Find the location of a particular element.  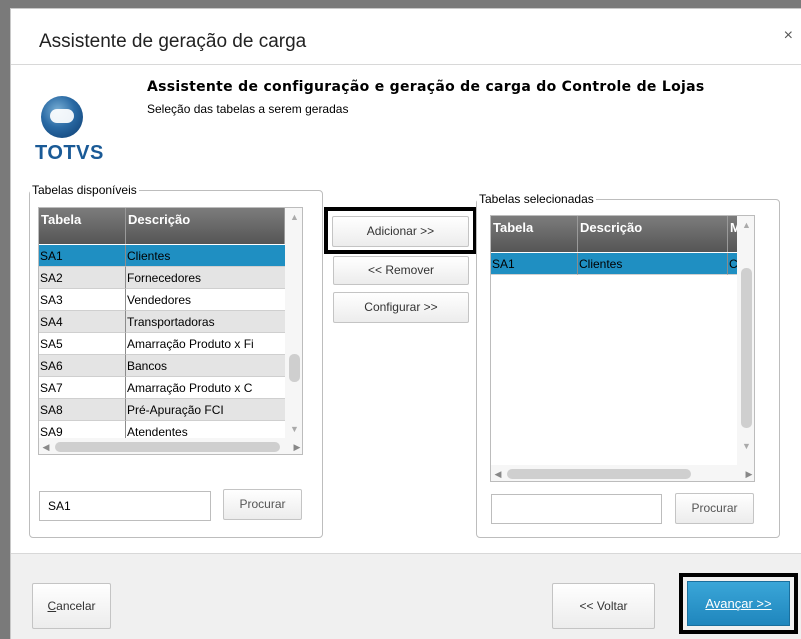

selected-search-input is located at coordinates (576, 509).